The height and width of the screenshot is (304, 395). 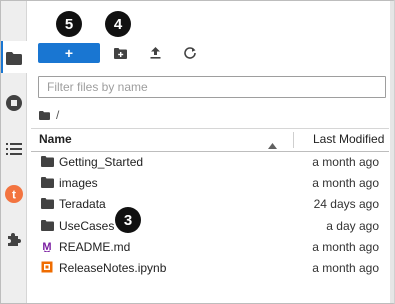 I want to click on table-row: M README.md a month ago, so click(x=210, y=246).